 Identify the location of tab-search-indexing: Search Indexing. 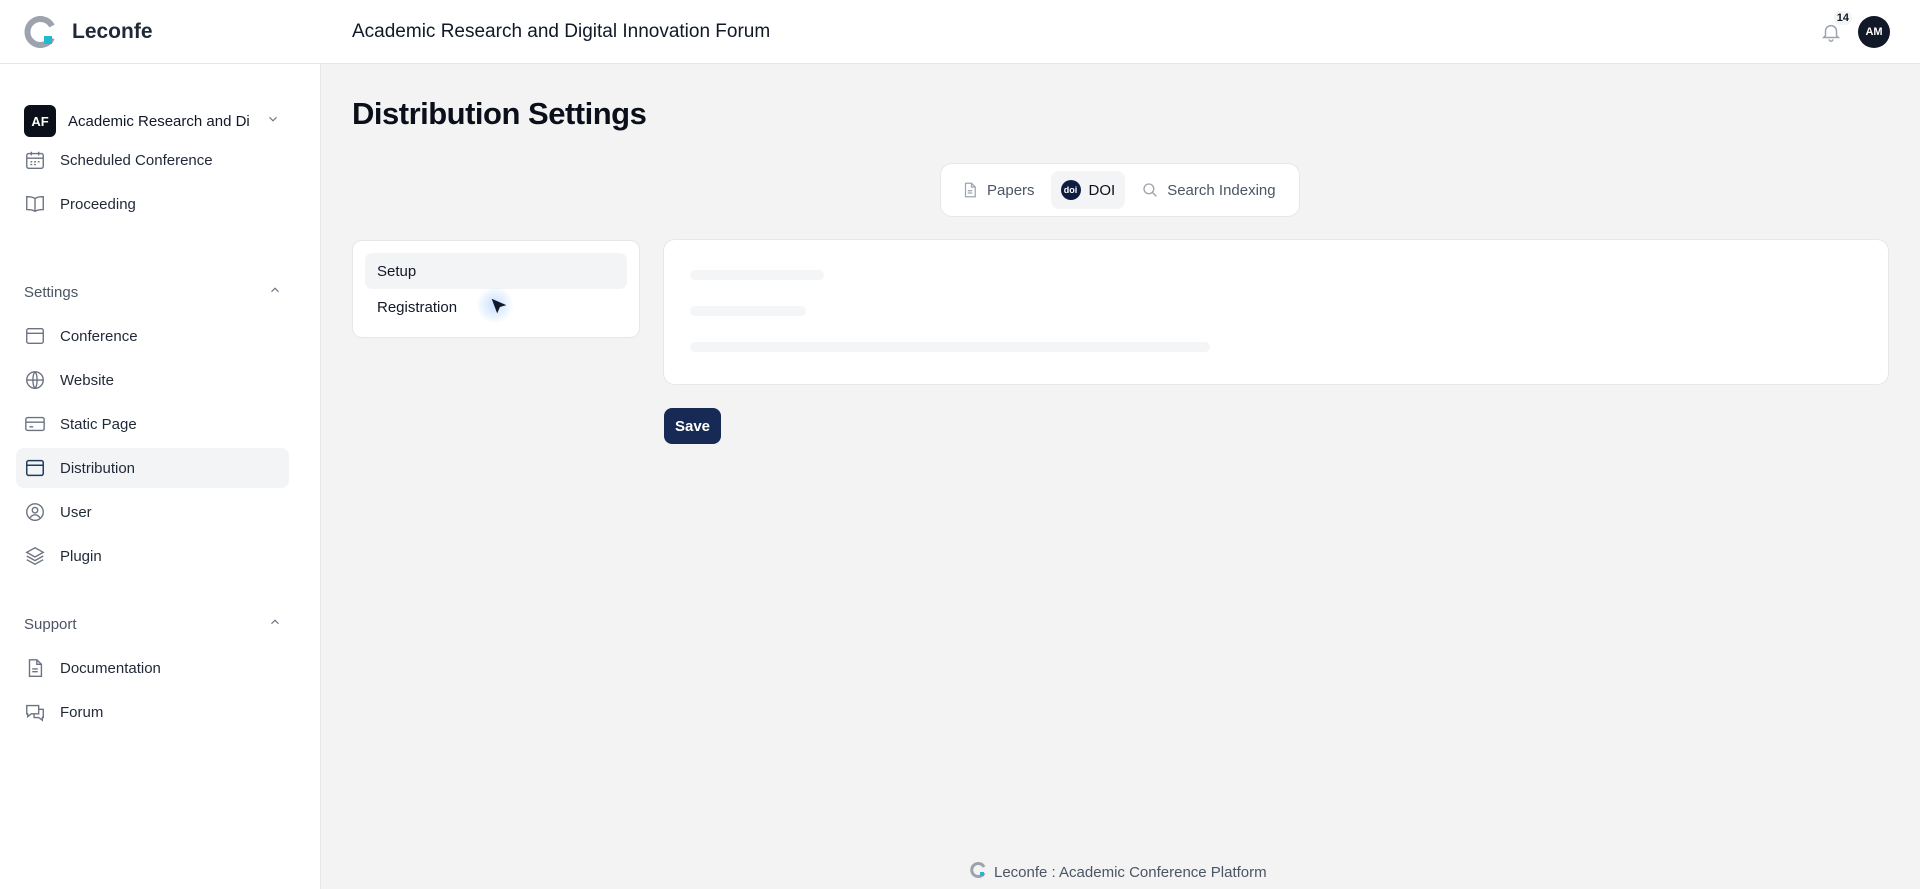
(1208, 190).